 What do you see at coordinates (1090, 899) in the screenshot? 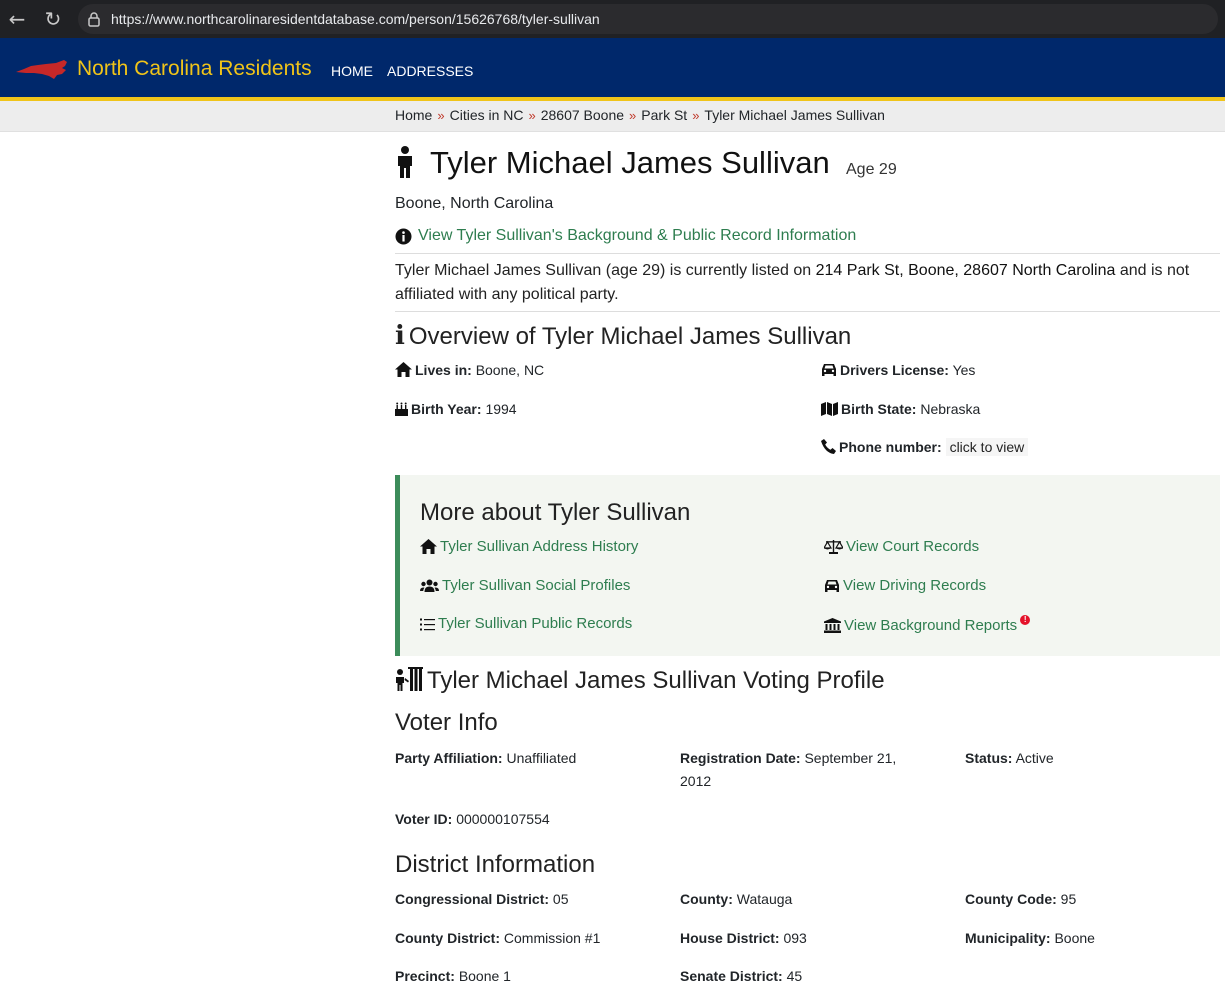
I see `county-code-field: County Code: 95` at bounding box center [1090, 899].